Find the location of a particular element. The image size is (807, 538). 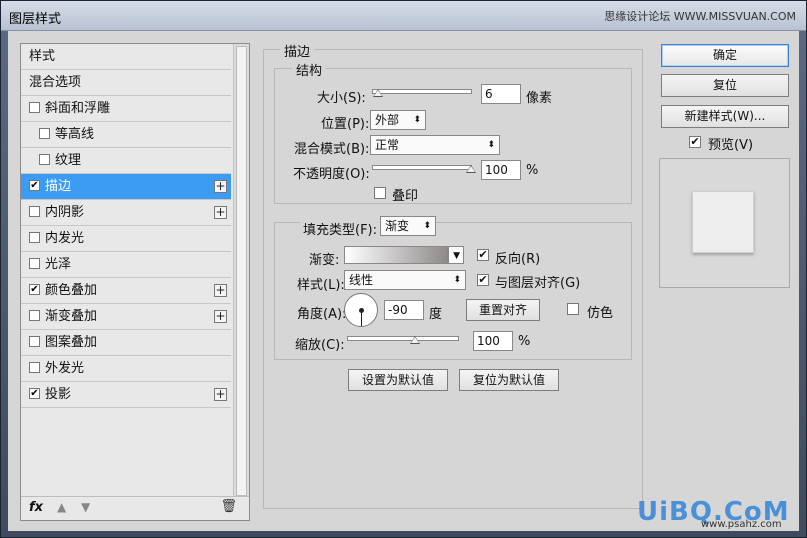

blend-mode-label: 混合模式(B): is located at coordinates (332, 149).